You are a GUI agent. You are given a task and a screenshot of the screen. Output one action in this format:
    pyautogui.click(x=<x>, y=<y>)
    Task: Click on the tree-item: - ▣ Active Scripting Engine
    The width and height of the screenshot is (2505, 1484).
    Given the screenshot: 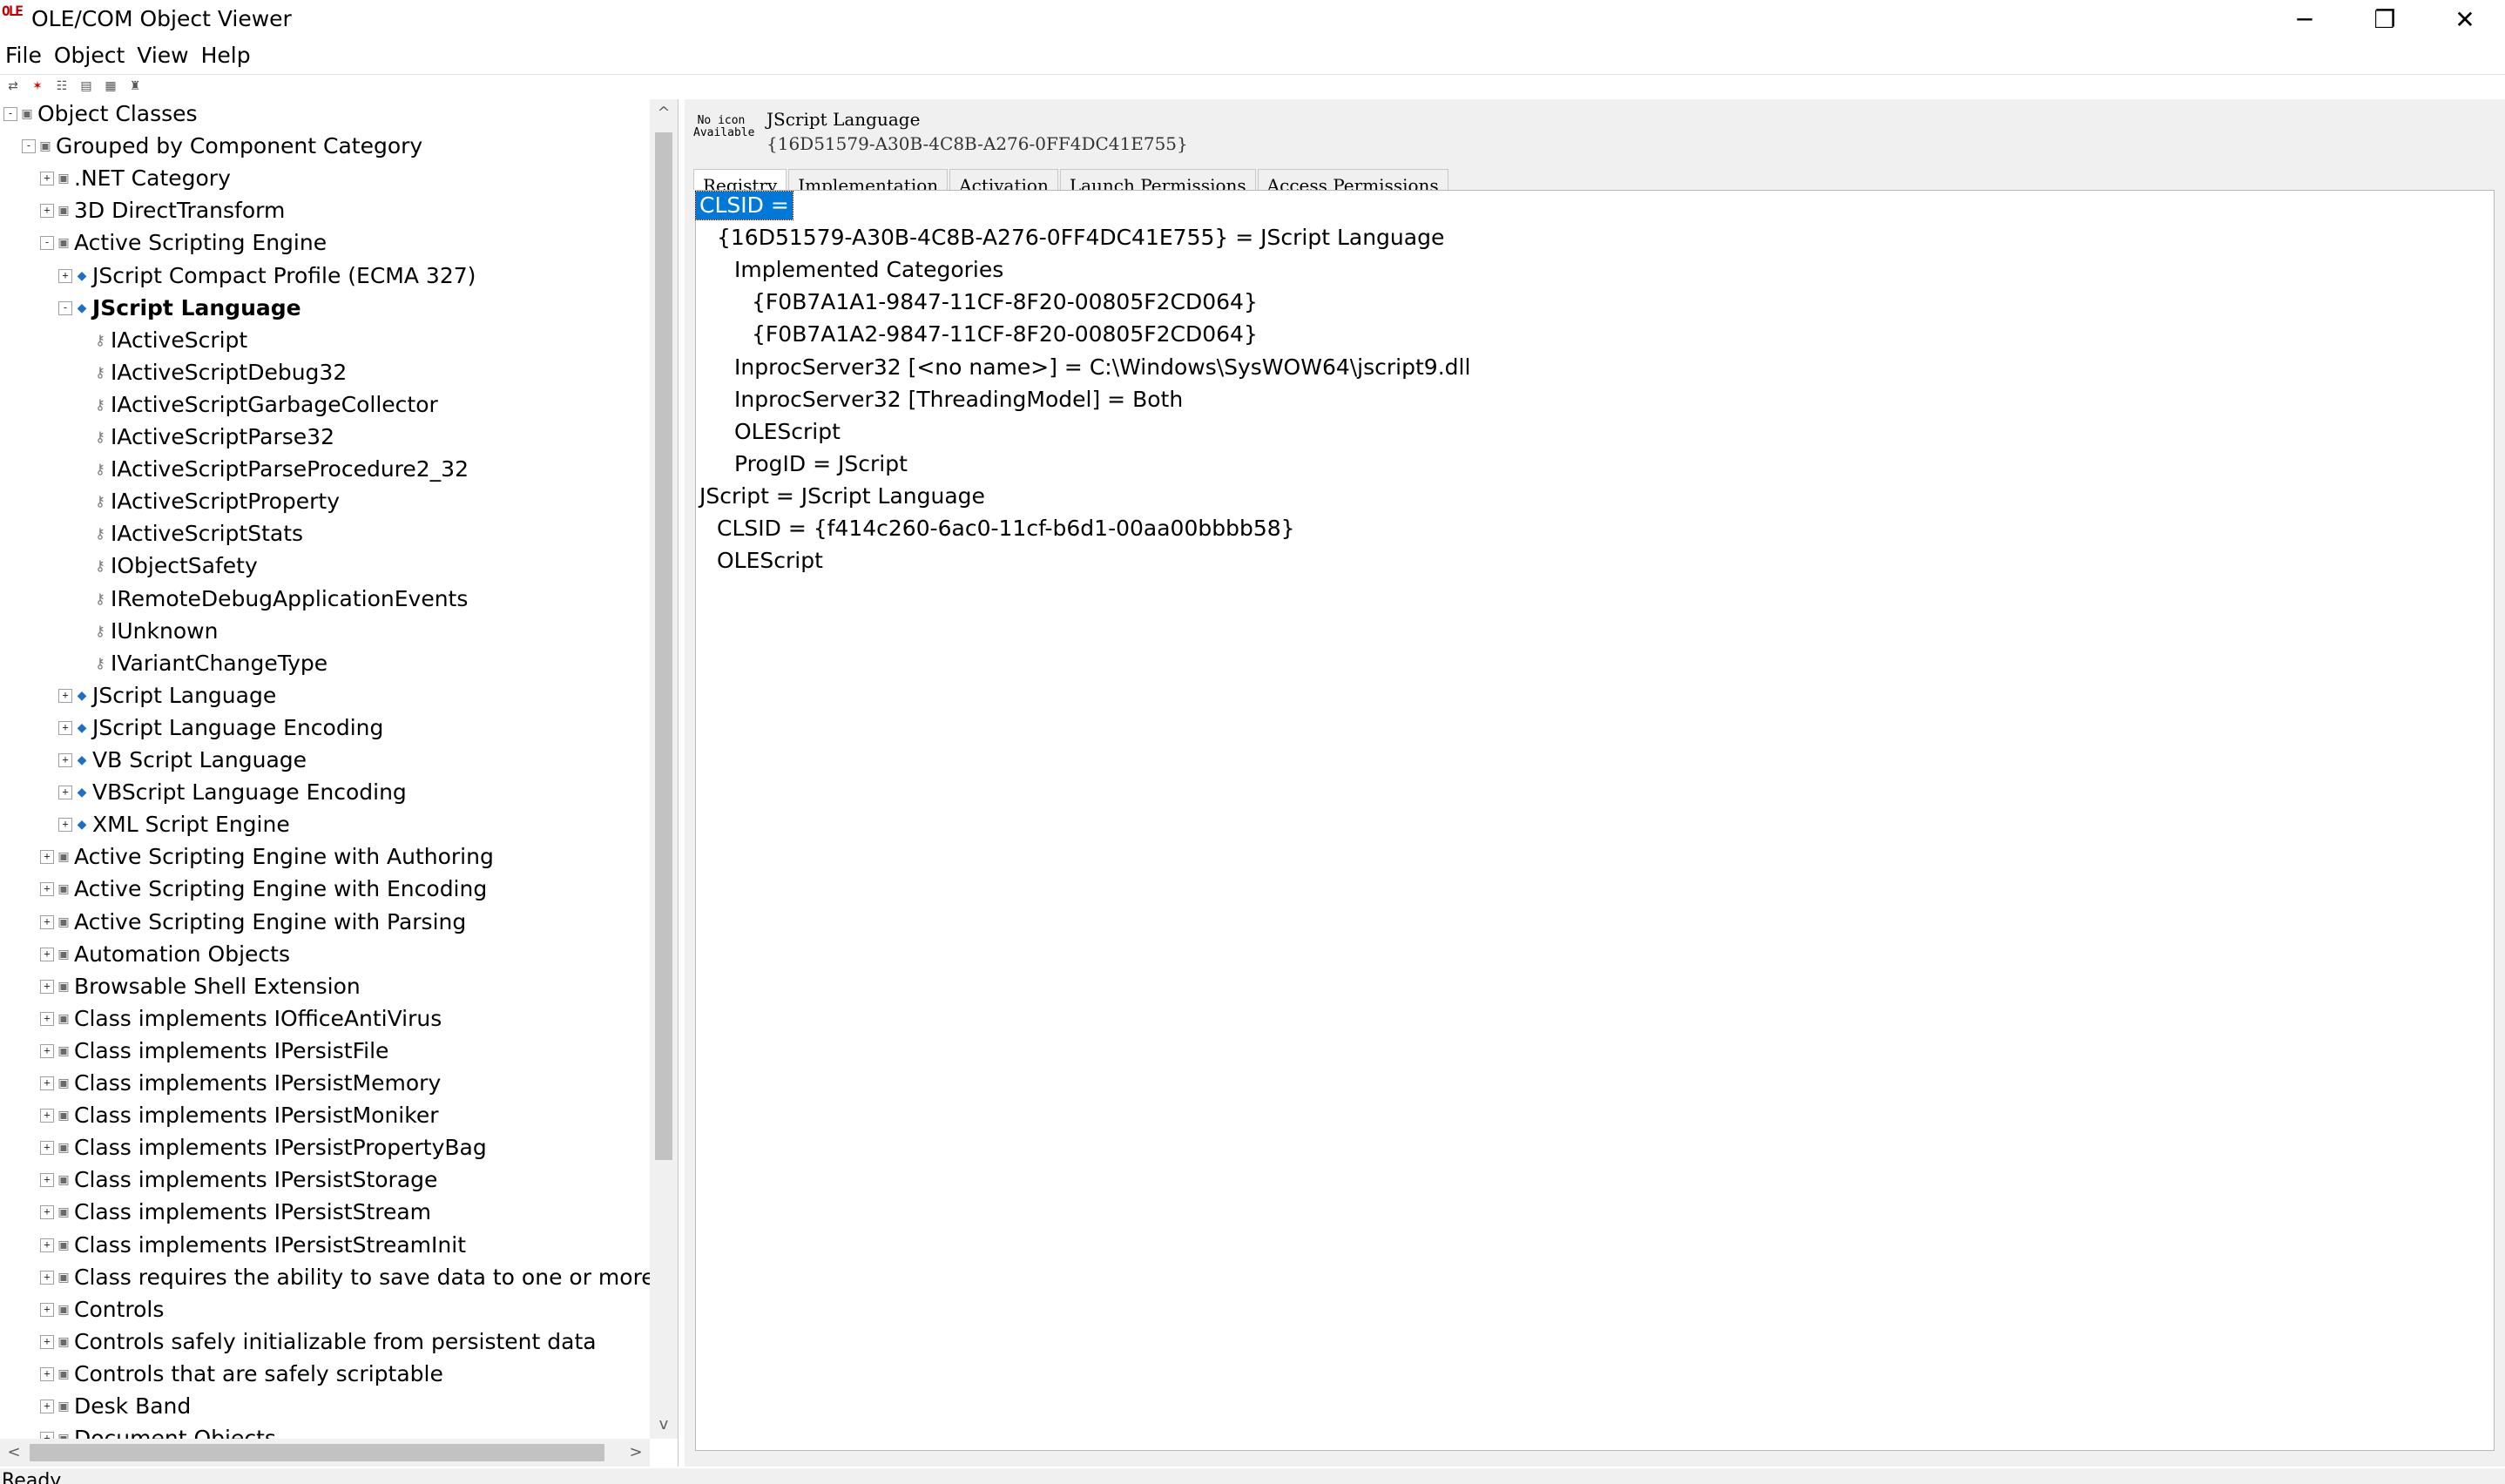 What is the action you would take?
    pyautogui.click(x=183, y=243)
    